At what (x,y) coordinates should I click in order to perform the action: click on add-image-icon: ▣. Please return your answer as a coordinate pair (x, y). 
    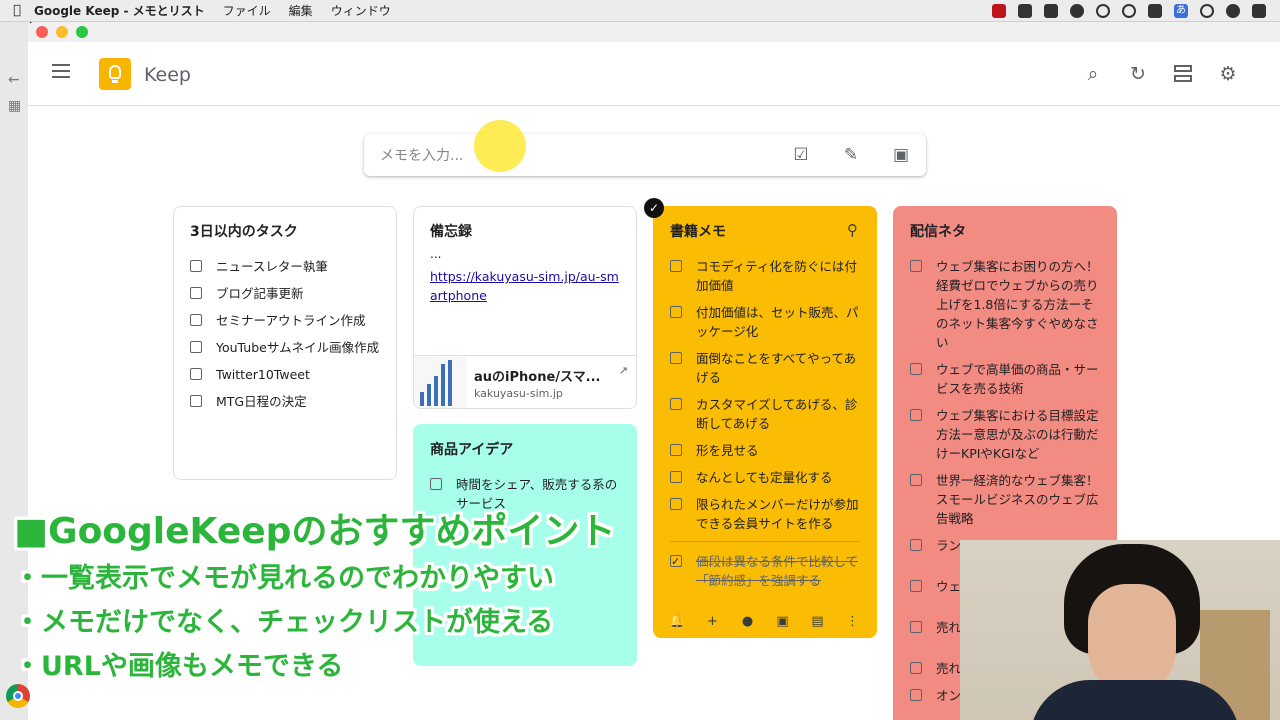
    Looking at the image, I should click on (783, 621).